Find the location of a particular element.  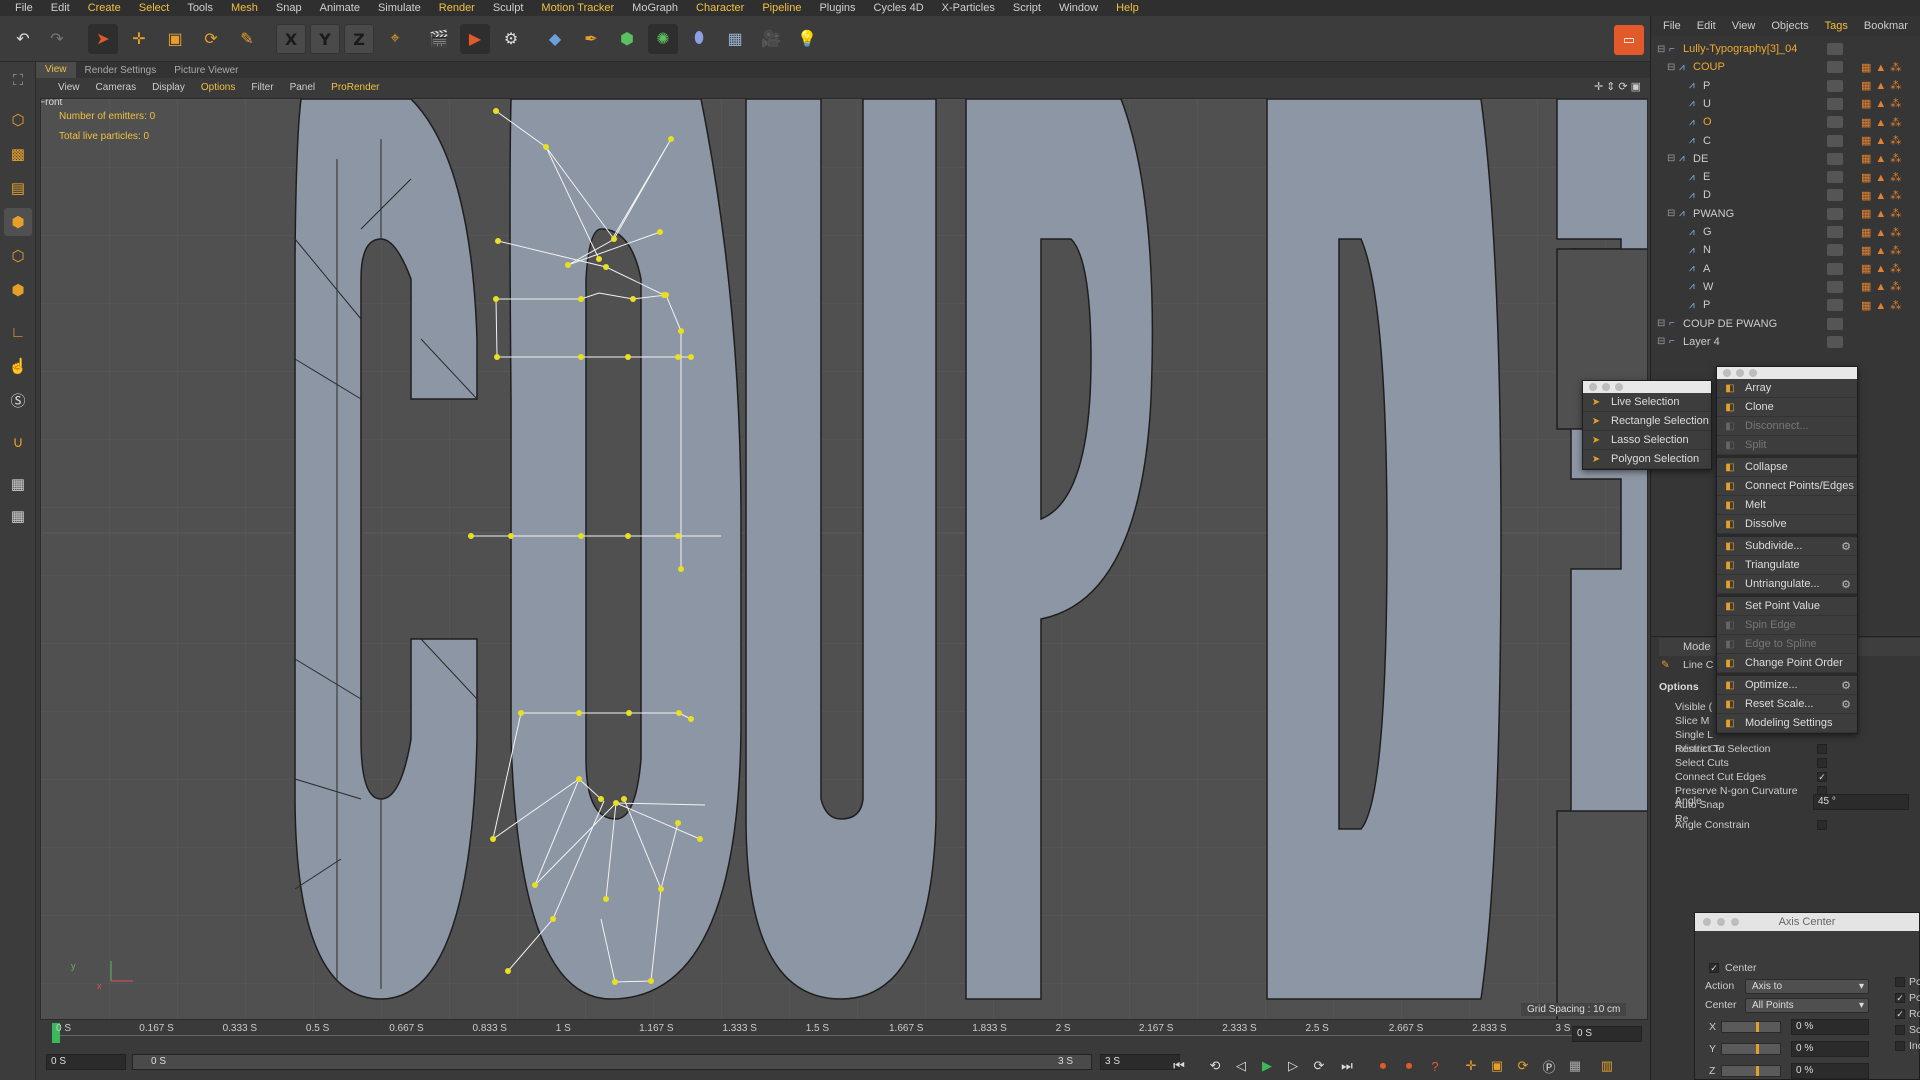

object-row: ⩘ U ▦▲⁂ is located at coordinates (1785, 104).